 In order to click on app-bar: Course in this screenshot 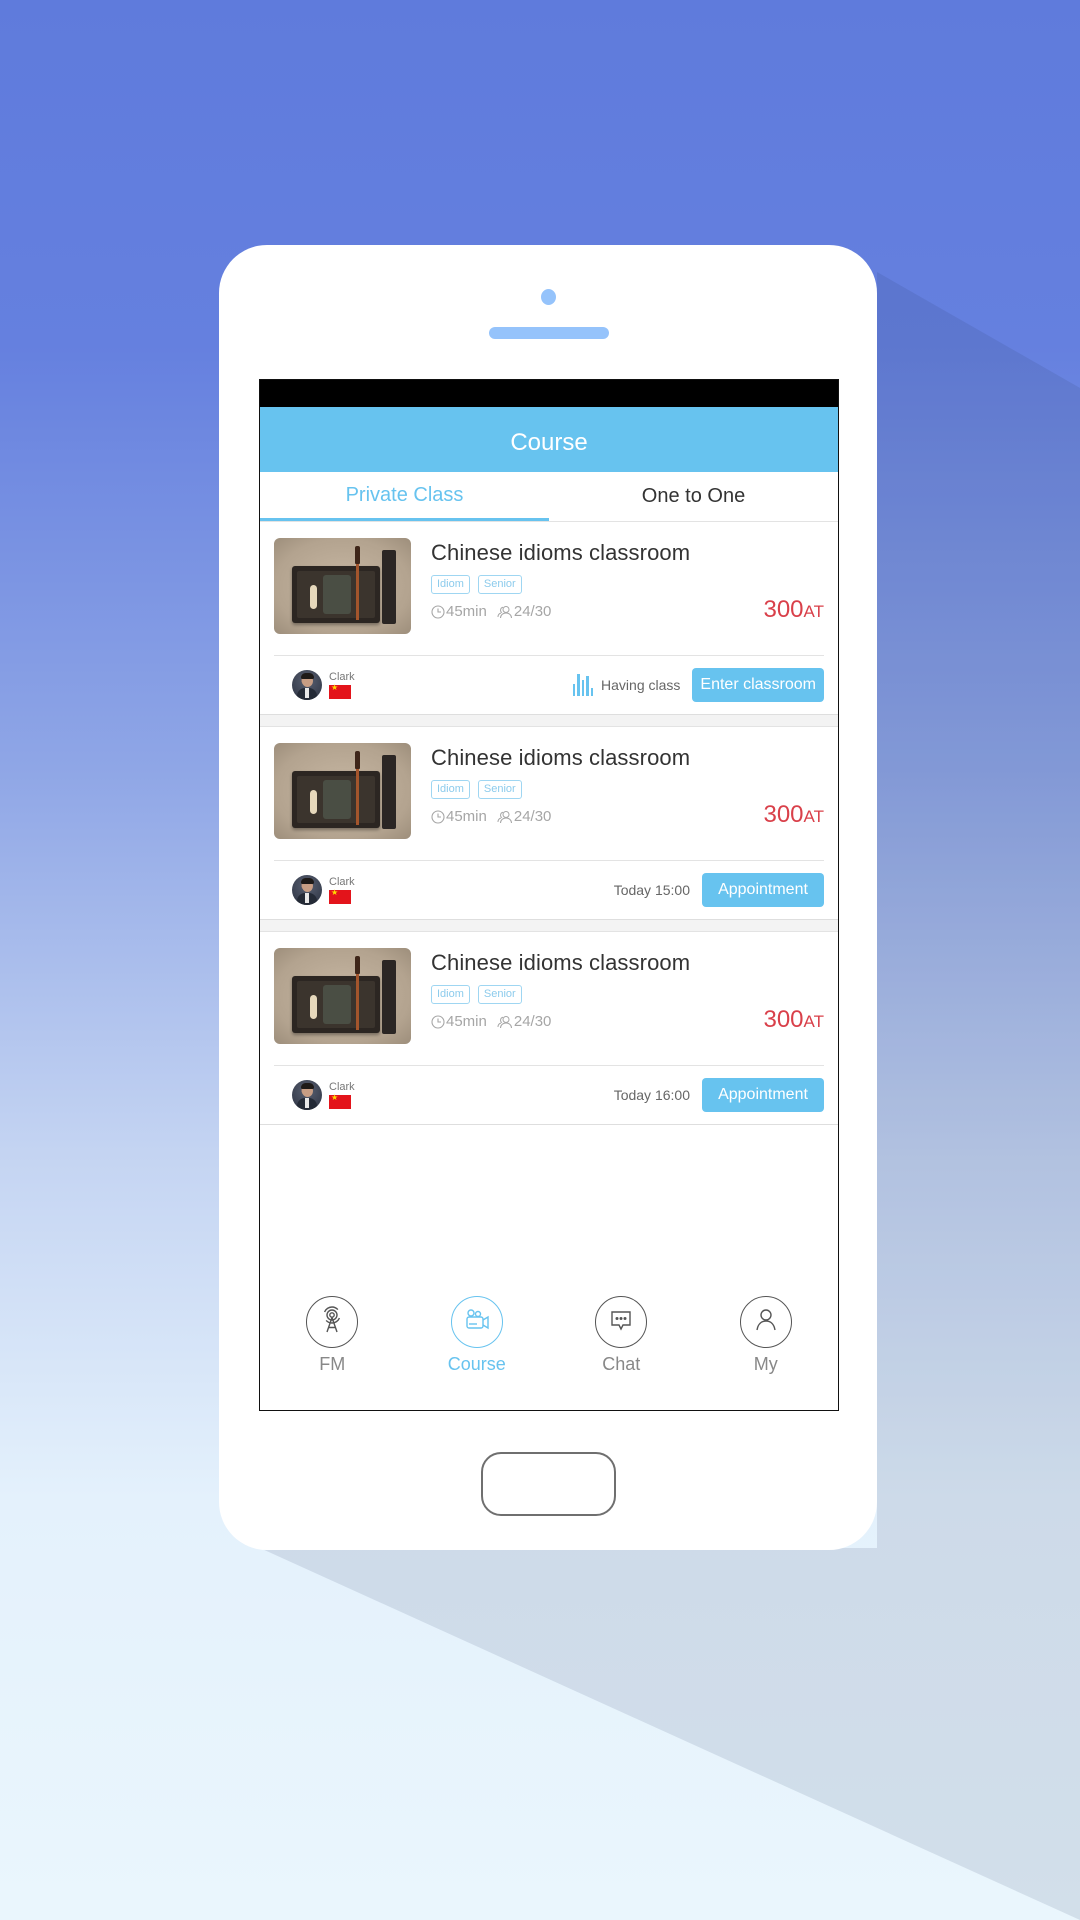, I will do `click(549, 439)`.